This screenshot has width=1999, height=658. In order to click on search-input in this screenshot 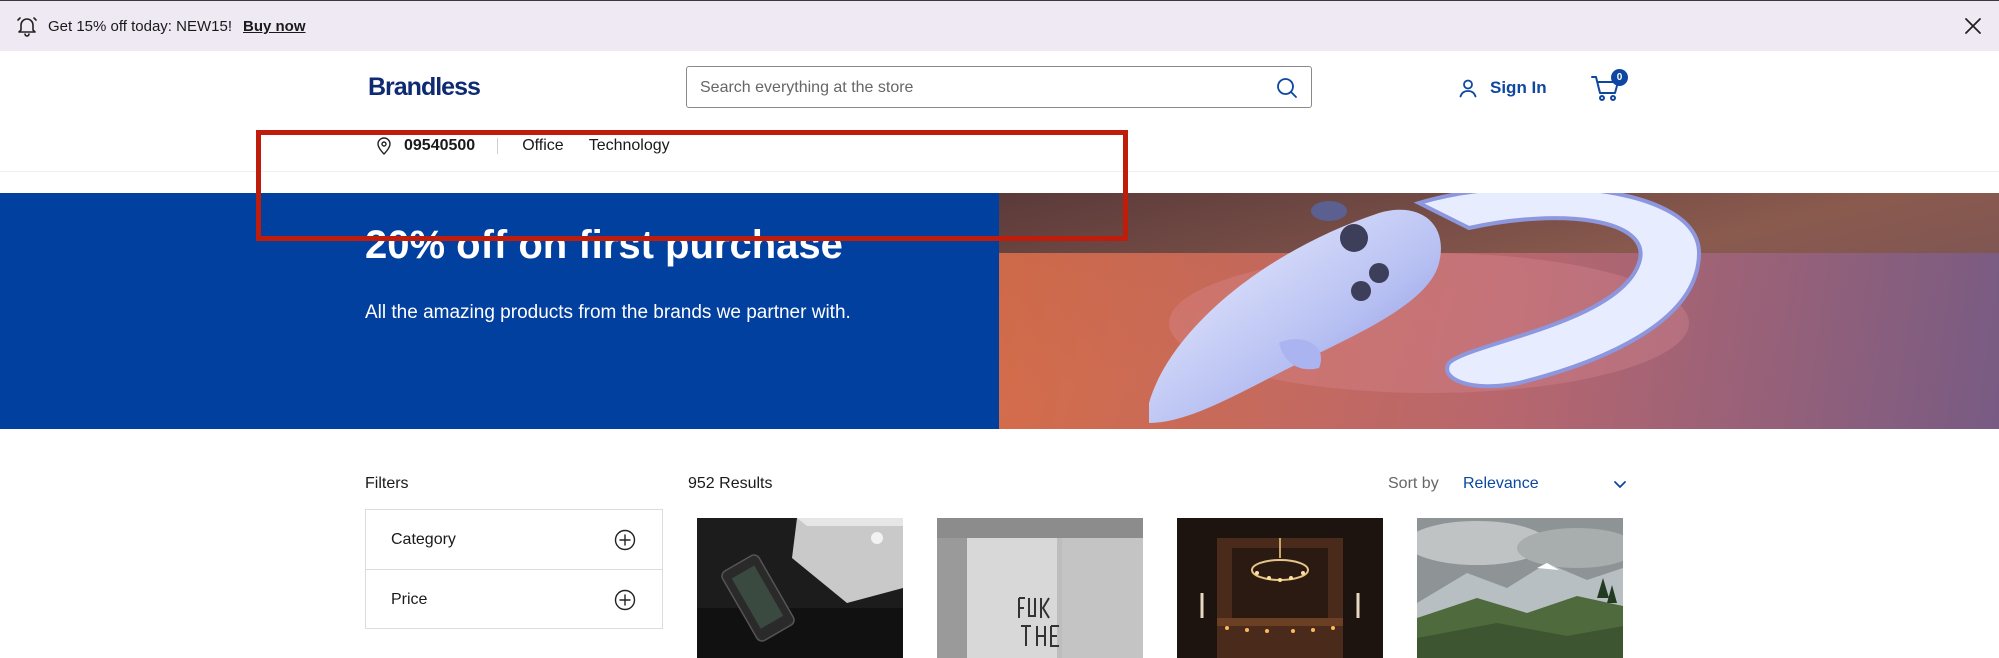, I will do `click(980, 88)`.